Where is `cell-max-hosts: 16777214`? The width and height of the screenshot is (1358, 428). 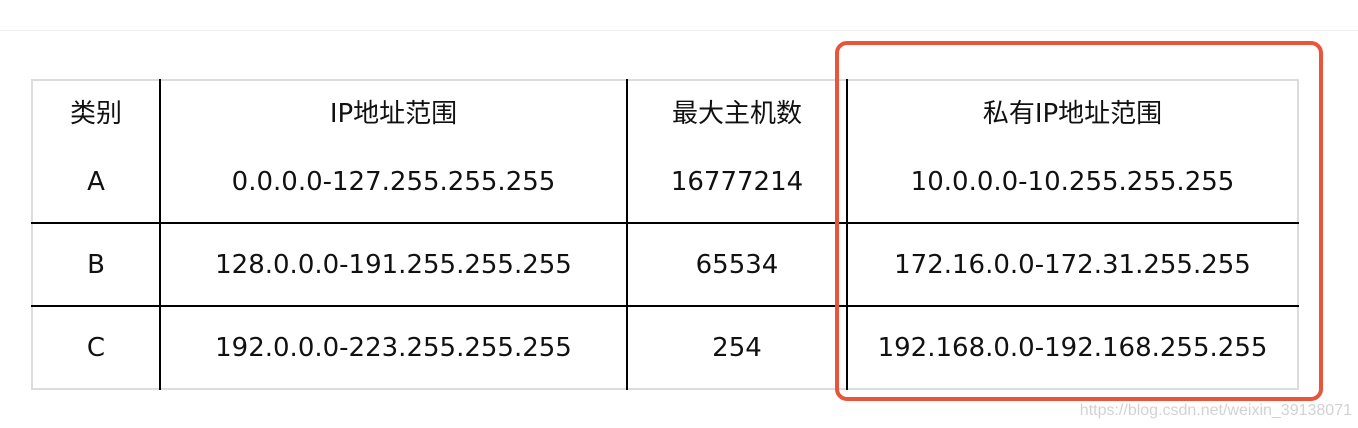
cell-max-hosts: 16777214 is located at coordinates (737, 182).